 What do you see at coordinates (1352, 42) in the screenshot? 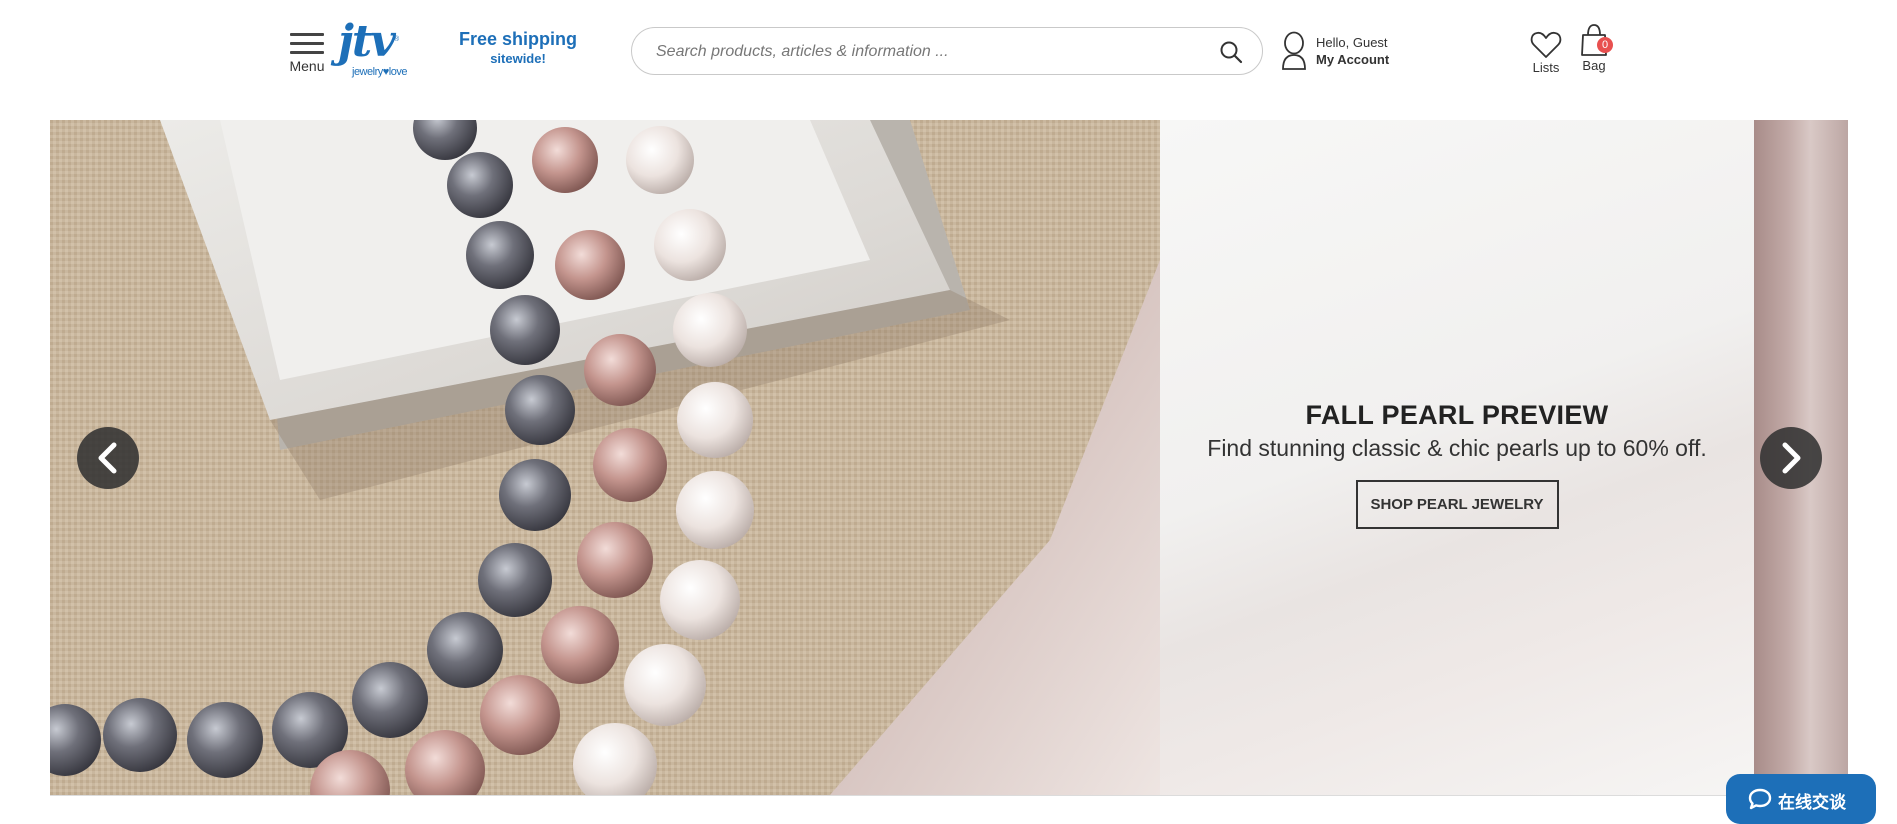
I see `account-greeting: Hello, Guest` at bounding box center [1352, 42].